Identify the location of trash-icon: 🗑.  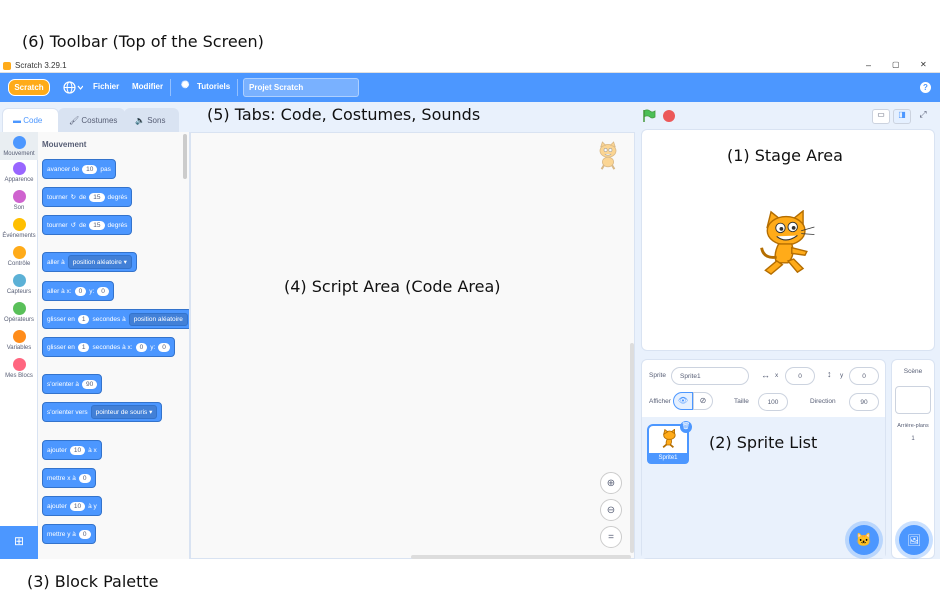
(686, 427).